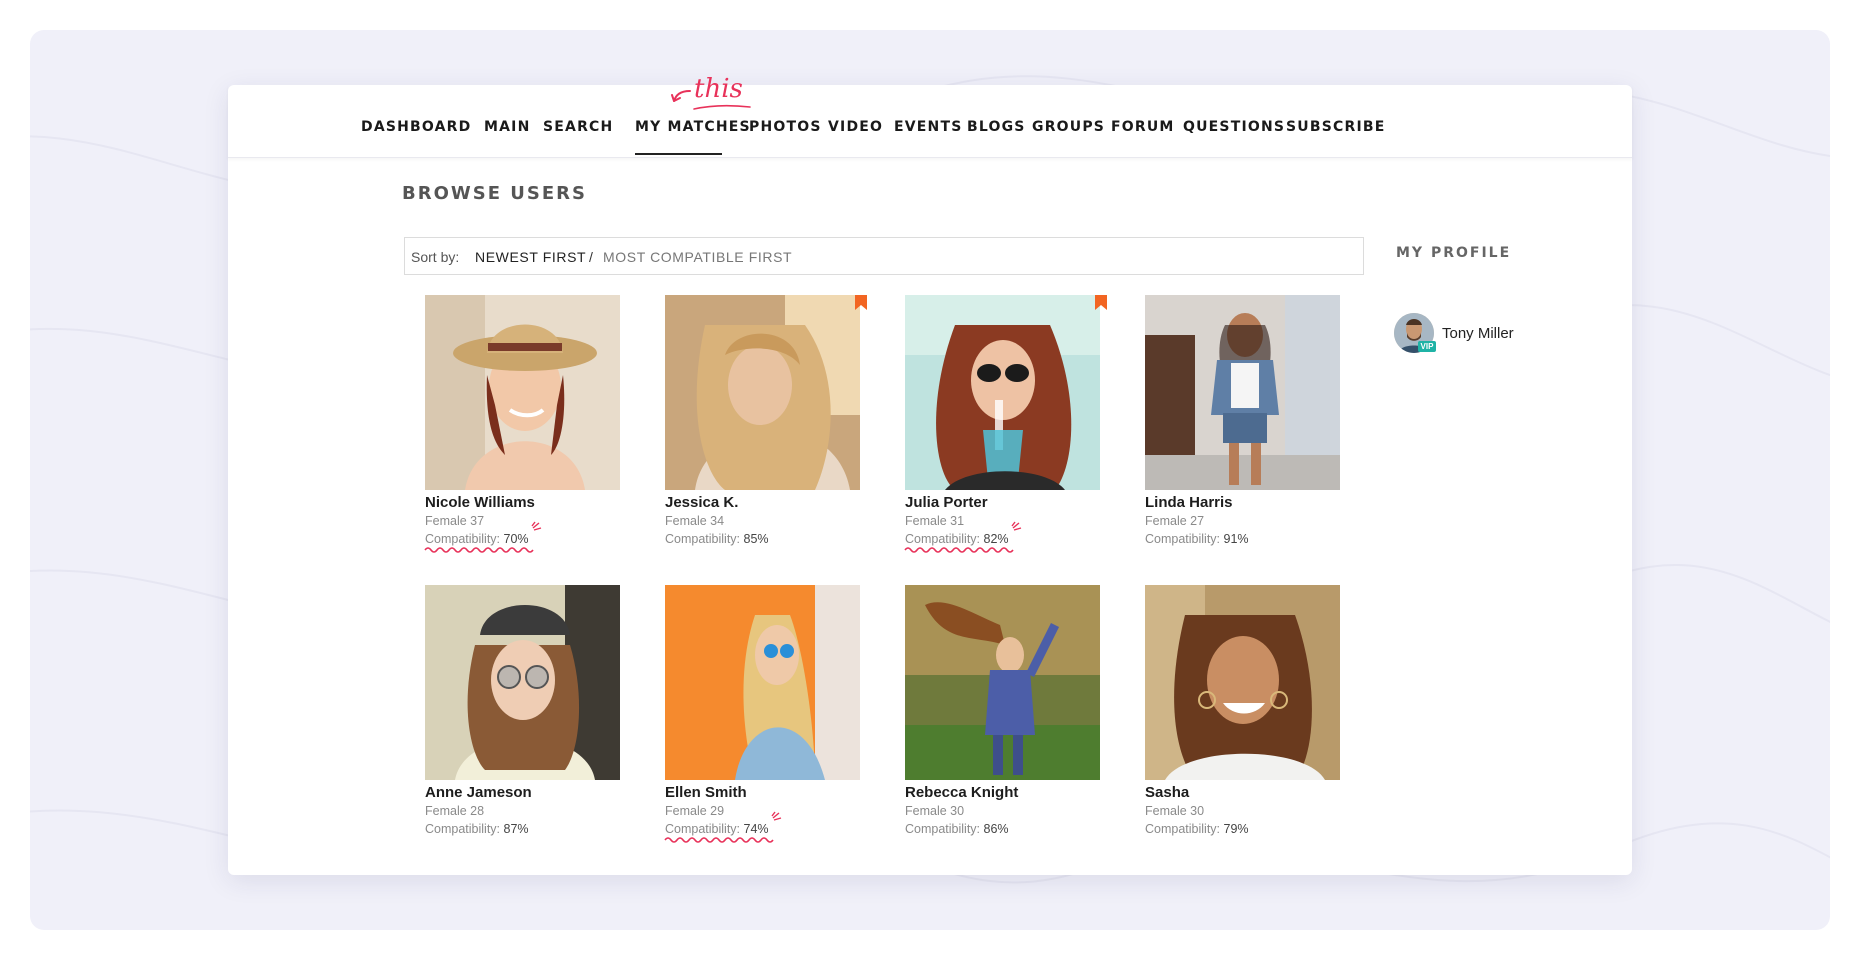 Image resolution: width=1860 pixels, height=960 pixels. Describe the element at coordinates (516, 829) in the screenshot. I see `compatibility-value: 87%` at that location.